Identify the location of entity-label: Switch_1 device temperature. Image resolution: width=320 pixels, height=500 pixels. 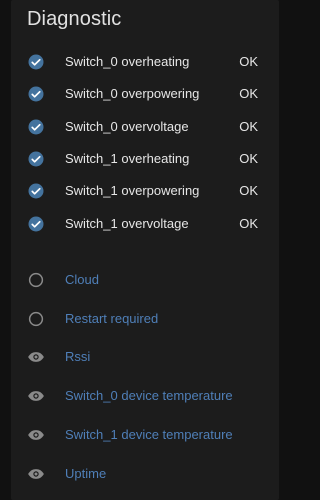
(149, 434).